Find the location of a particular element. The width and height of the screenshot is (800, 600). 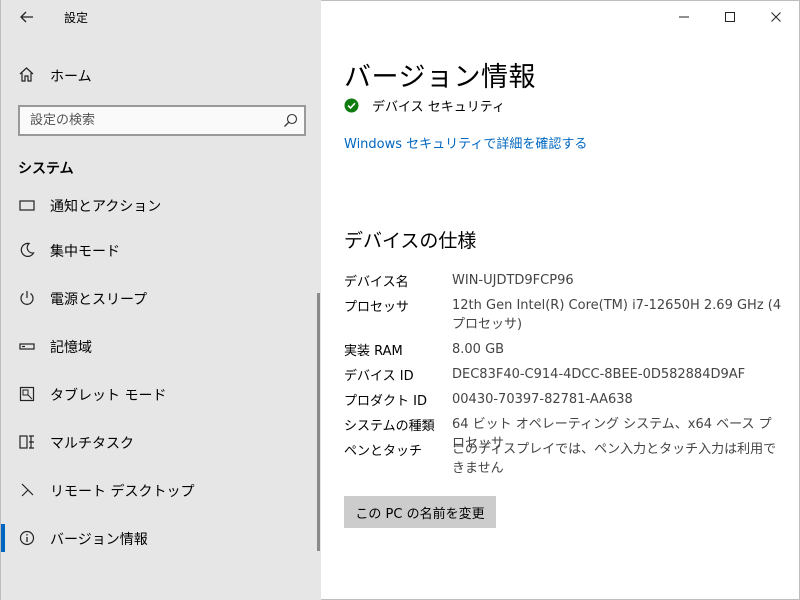

remote-desktop-icon is located at coordinates (27, 490).